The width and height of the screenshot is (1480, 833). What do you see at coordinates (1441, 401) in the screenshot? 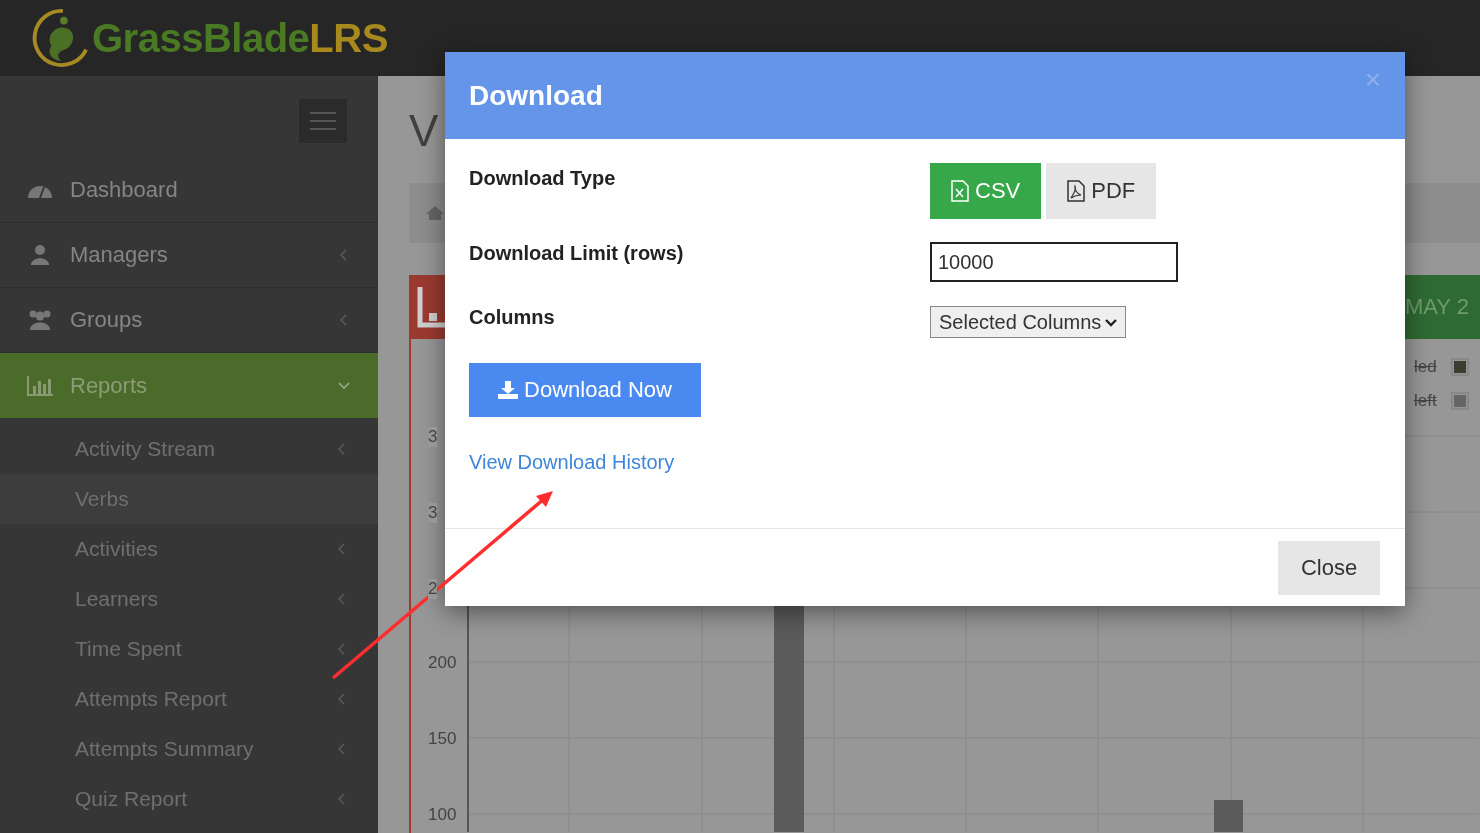
I see `legend-item: left` at bounding box center [1441, 401].